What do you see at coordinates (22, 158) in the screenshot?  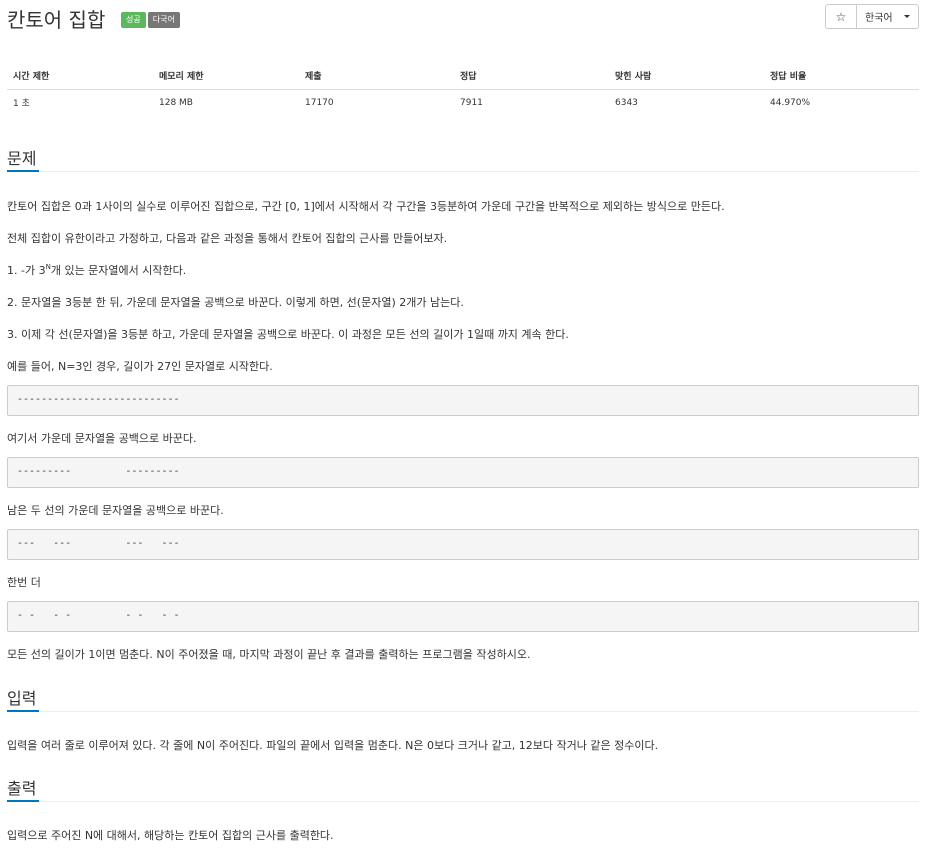 I see `problem-heading: 문제` at bounding box center [22, 158].